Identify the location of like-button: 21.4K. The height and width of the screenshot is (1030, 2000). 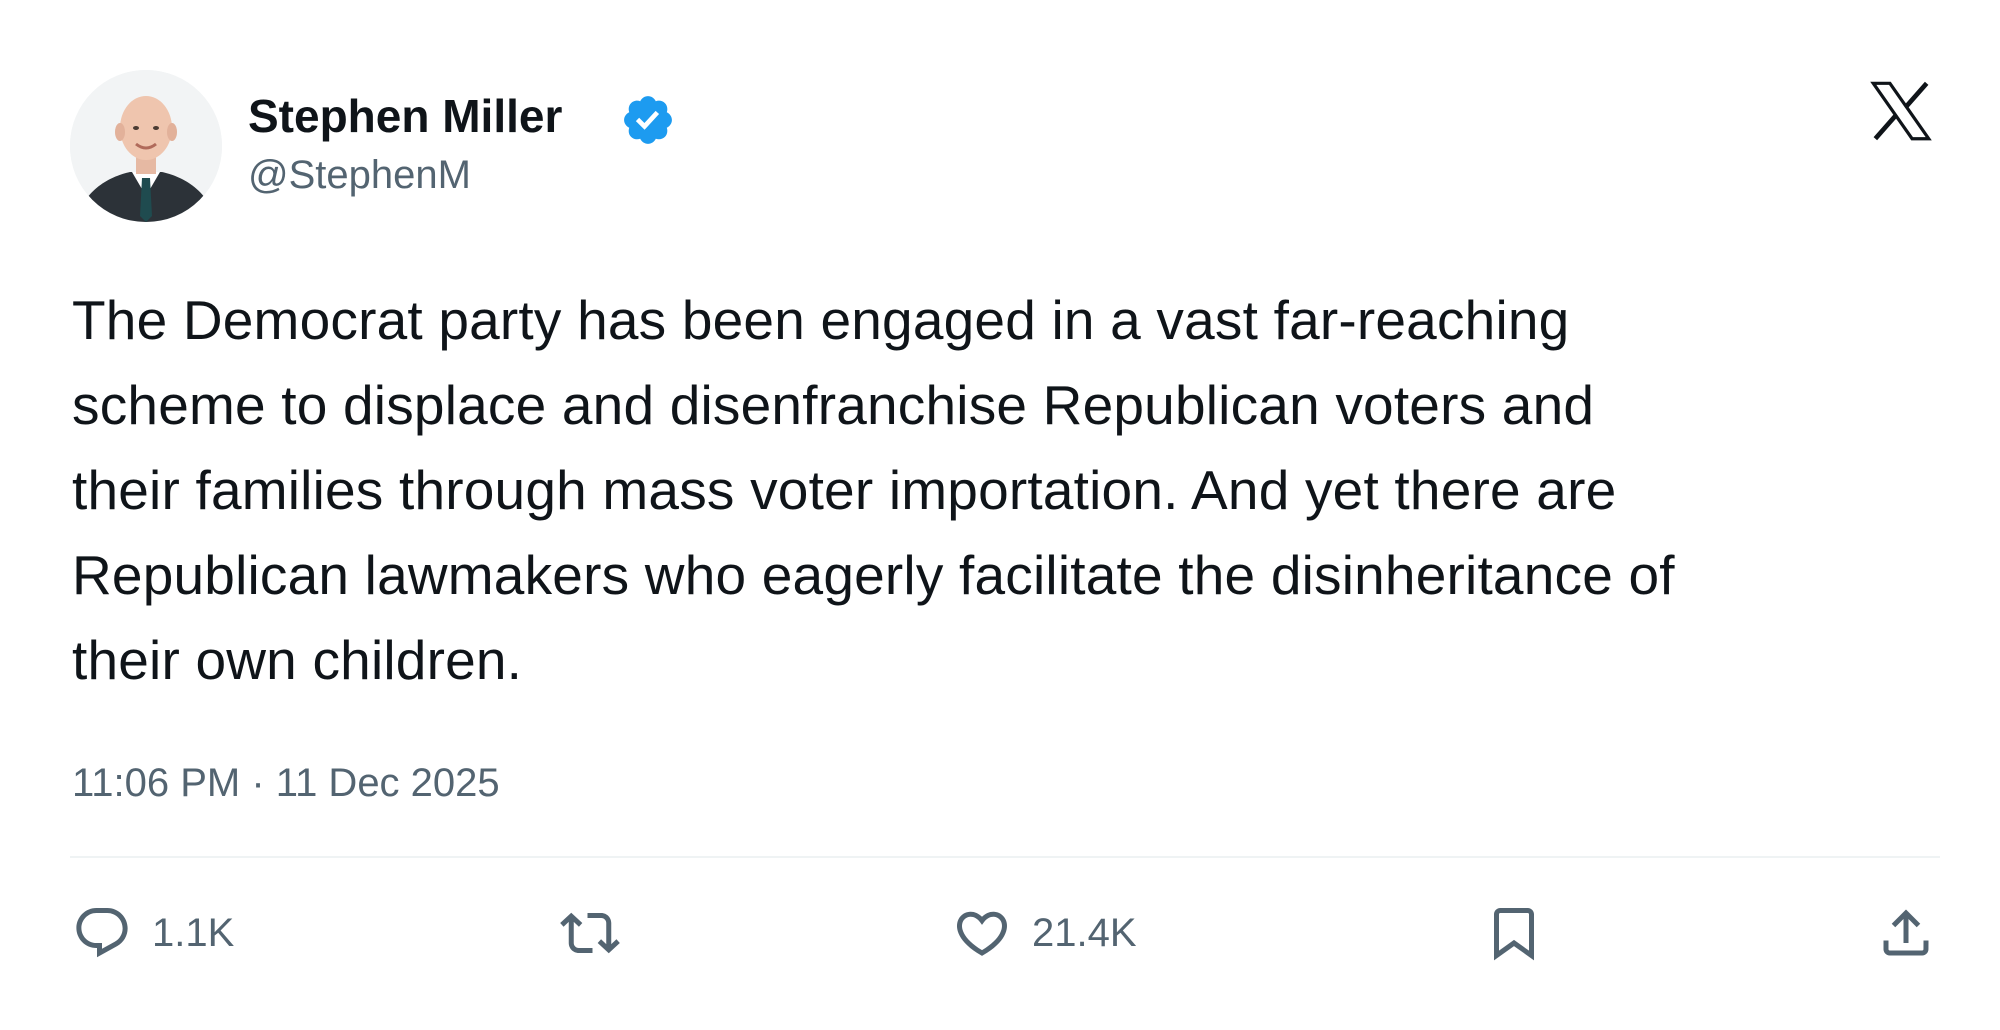
(1044, 933).